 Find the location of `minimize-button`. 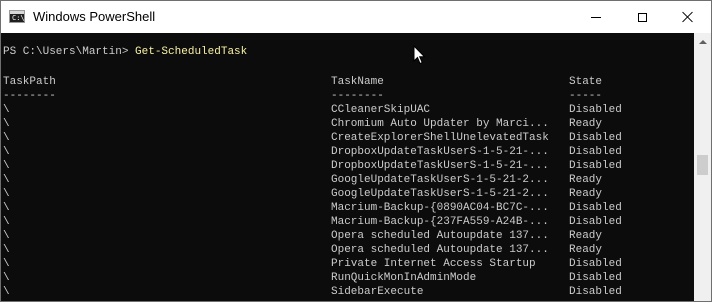

minimize-button is located at coordinates (596, 17).